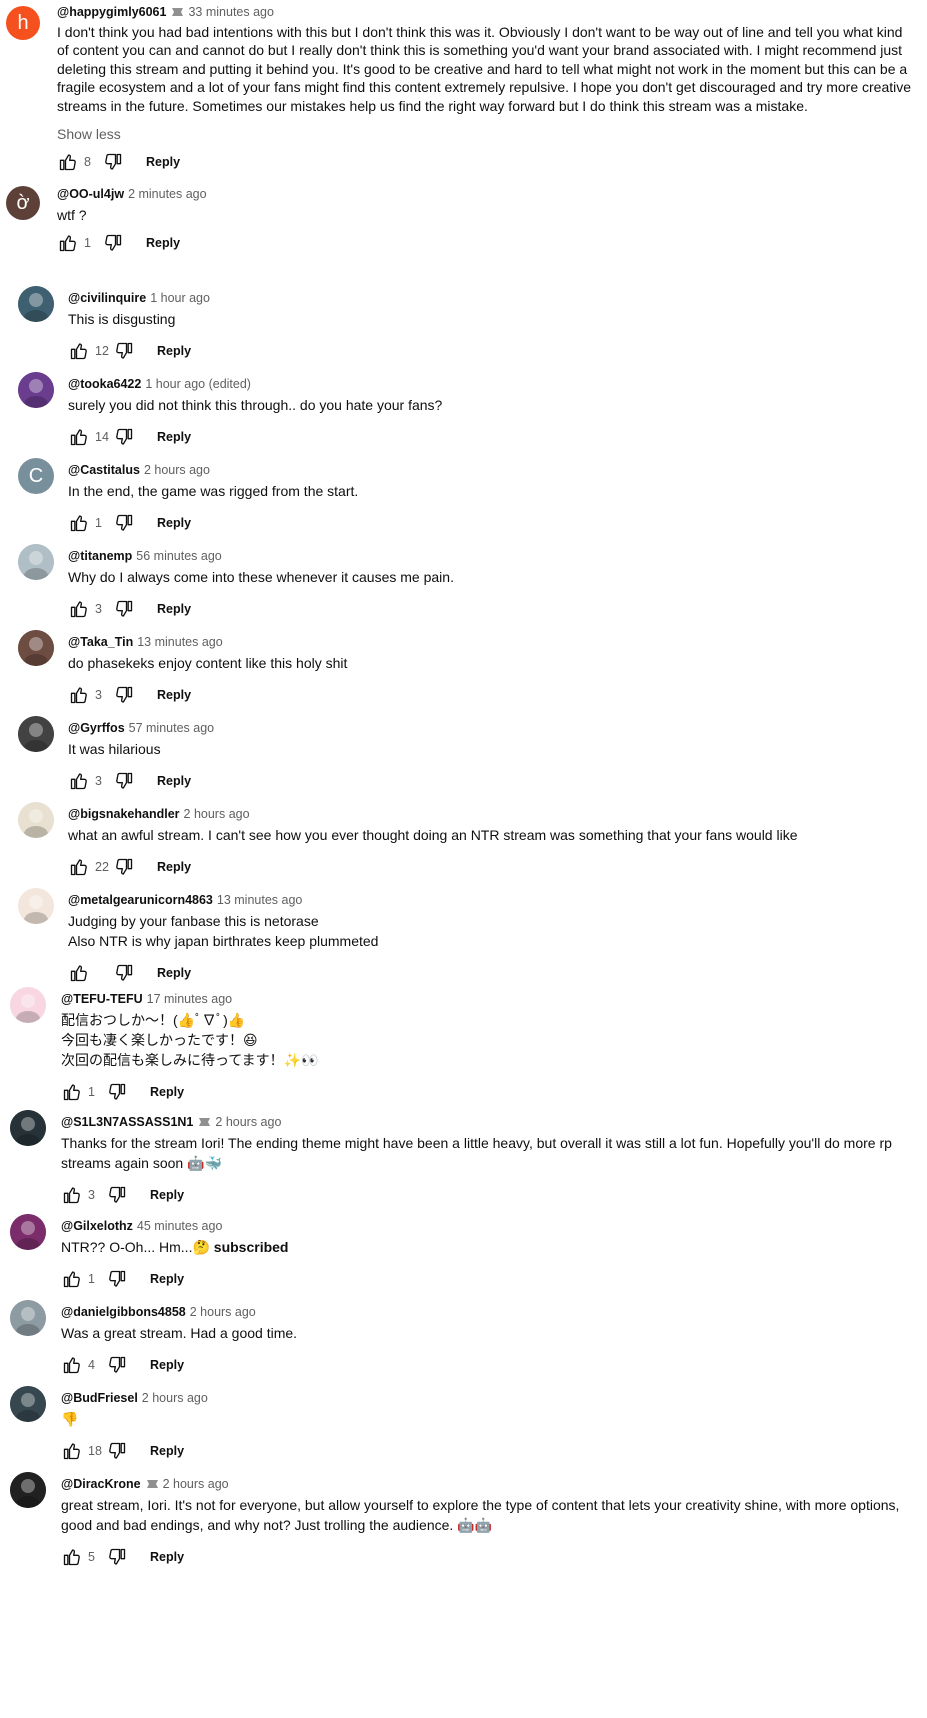 The height and width of the screenshot is (1718, 927). Describe the element at coordinates (96, 728) in the screenshot. I see `author-name: @Gyrffos` at that location.